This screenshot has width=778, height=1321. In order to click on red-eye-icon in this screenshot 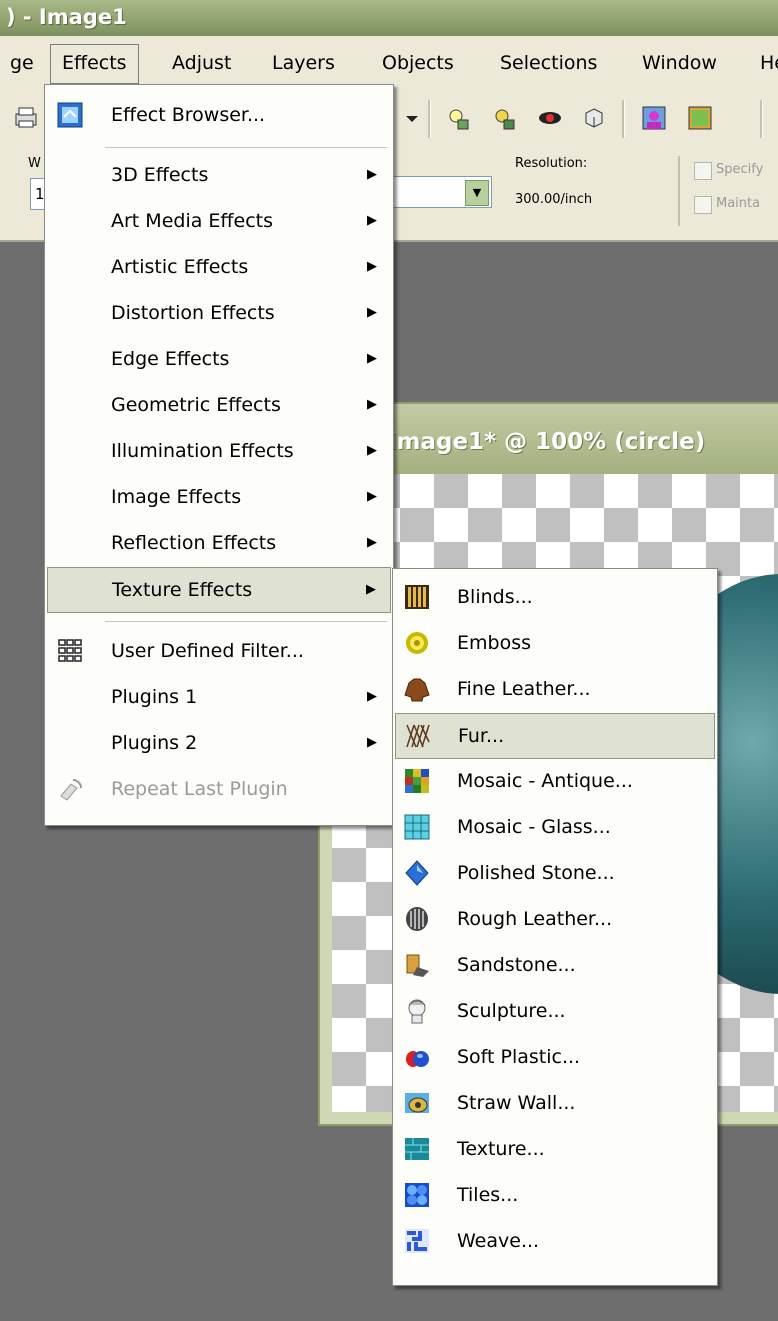, I will do `click(550, 118)`.